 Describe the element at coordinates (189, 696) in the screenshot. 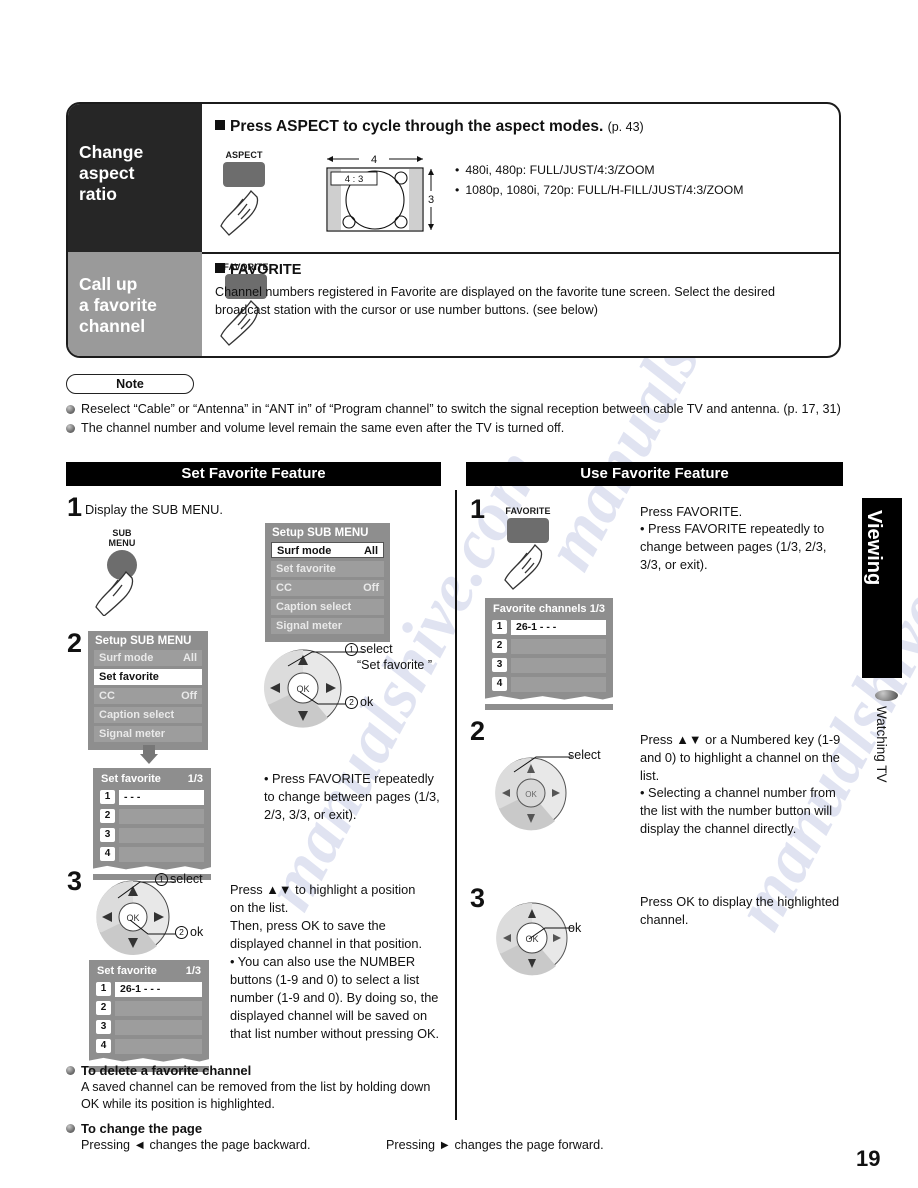

I see `osd-row-value: Off` at that location.